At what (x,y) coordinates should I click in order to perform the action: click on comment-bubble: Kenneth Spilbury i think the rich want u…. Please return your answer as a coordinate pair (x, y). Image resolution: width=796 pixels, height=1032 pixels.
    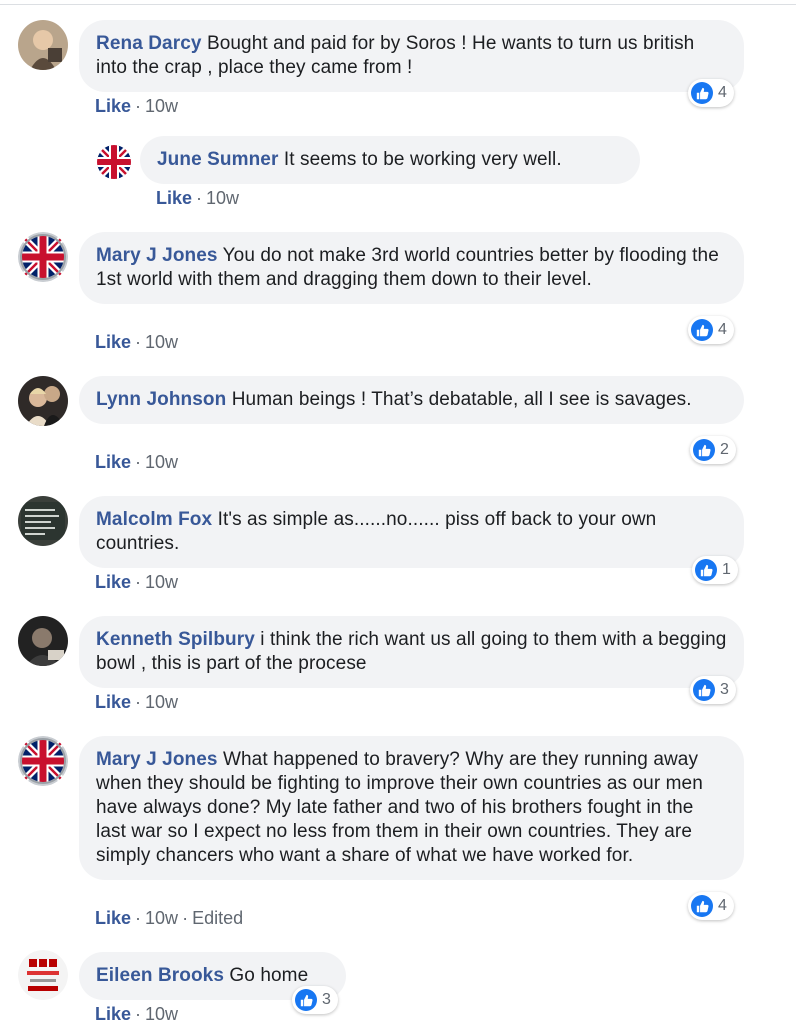
    Looking at the image, I should click on (411, 652).